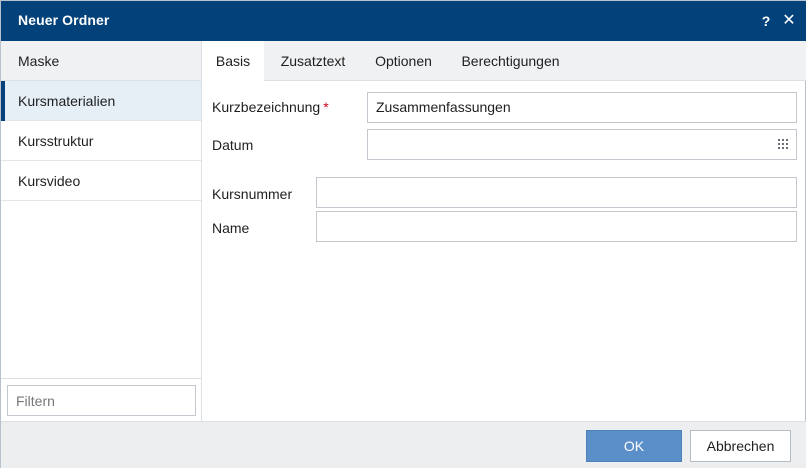  I want to click on dialog-titlebar: Neuer Ordner ? ✕, so click(403, 21).